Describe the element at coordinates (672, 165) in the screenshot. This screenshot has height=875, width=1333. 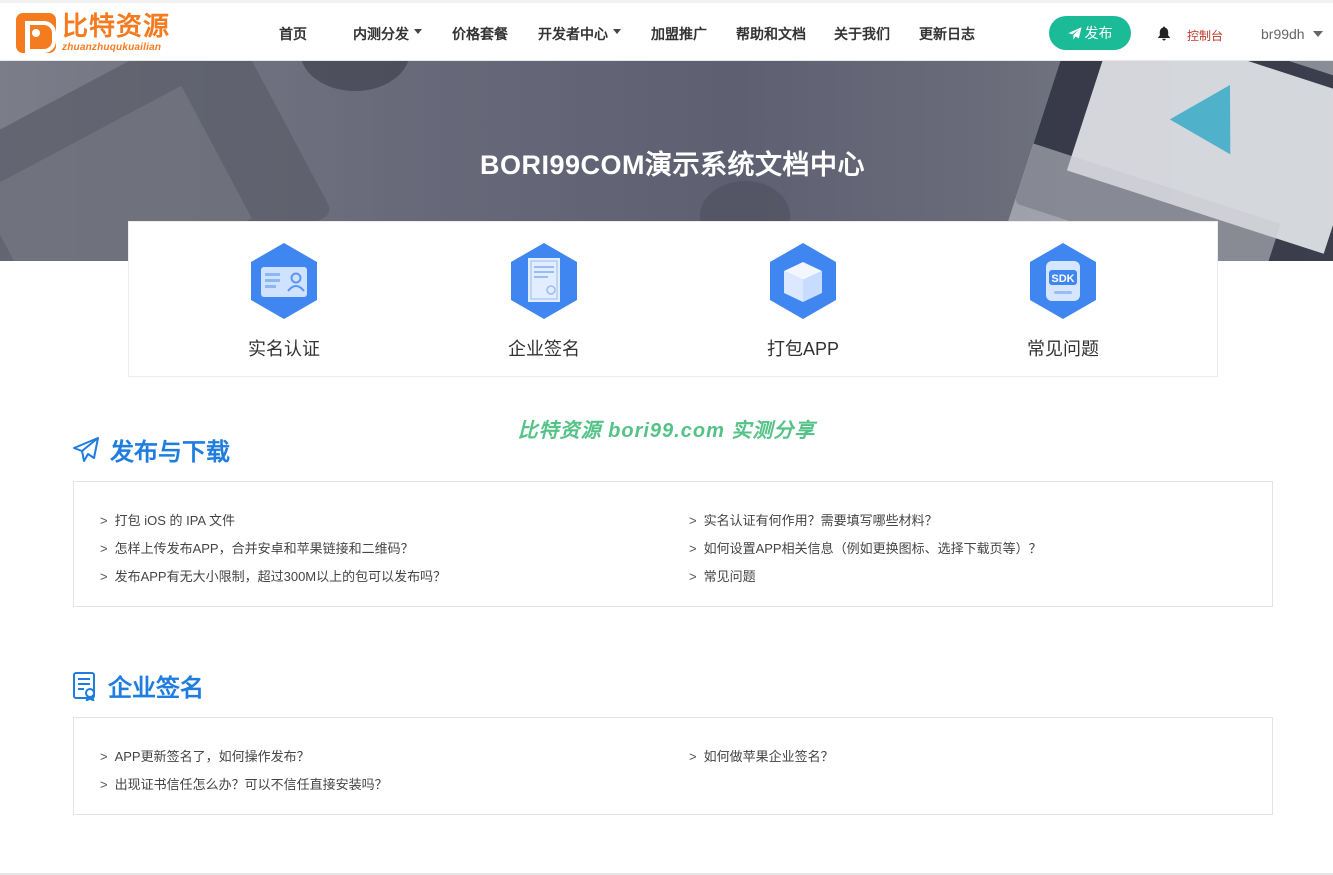
I see `page-title: BORI99COM演示系统文档中心` at that location.